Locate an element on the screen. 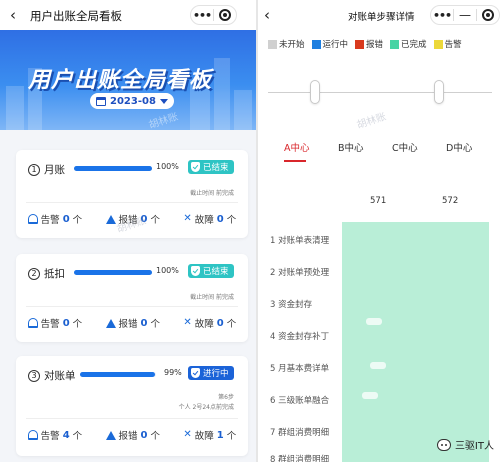 The width and height of the screenshot is (502, 462). range-slider-track is located at coordinates (380, 92).